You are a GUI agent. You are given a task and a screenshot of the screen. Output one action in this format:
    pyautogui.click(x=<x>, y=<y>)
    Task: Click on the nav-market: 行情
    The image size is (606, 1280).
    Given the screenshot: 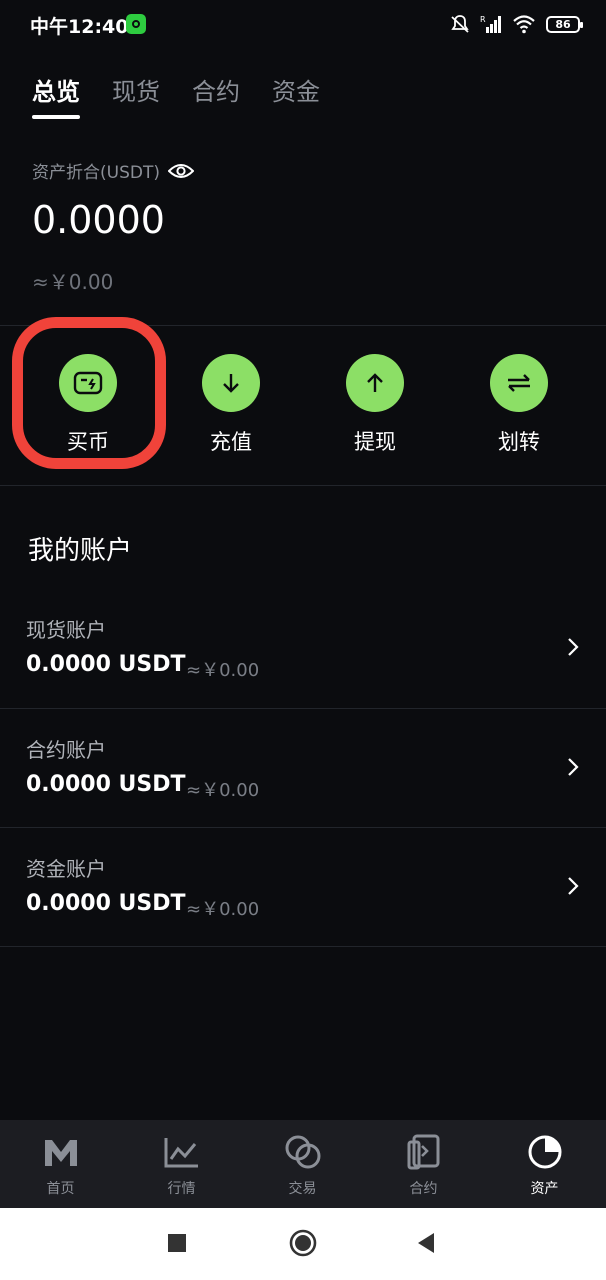 What is the action you would take?
    pyautogui.click(x=181, y=1164)
    